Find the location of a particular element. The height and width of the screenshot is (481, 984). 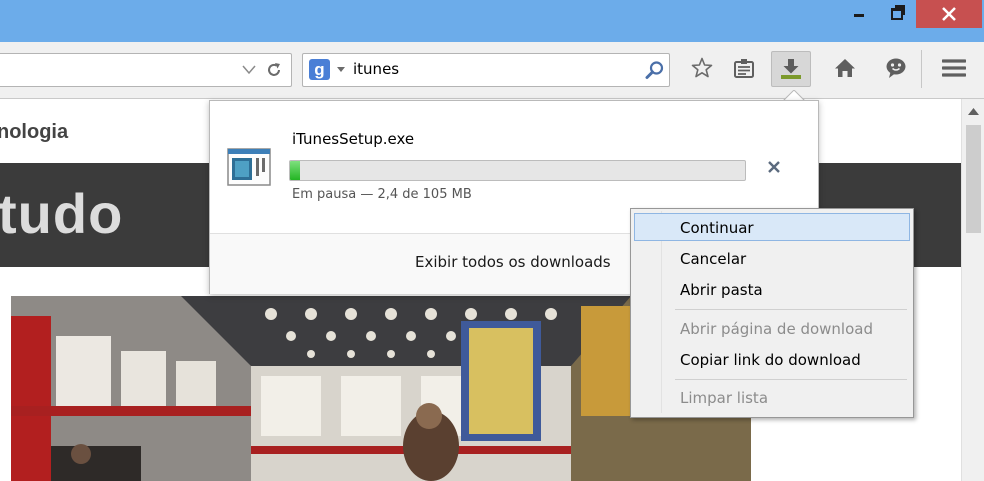

menu-item-label: Copiar link do download is located at coordinates (770, 360).